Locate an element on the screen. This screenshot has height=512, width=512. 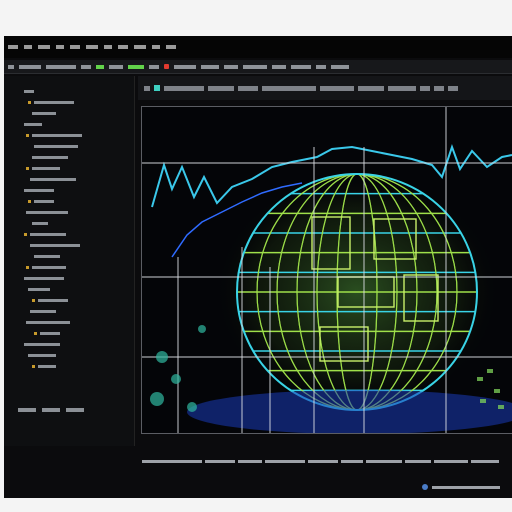
sidebar-bottom-buttons is located at coordinates (51, 410).